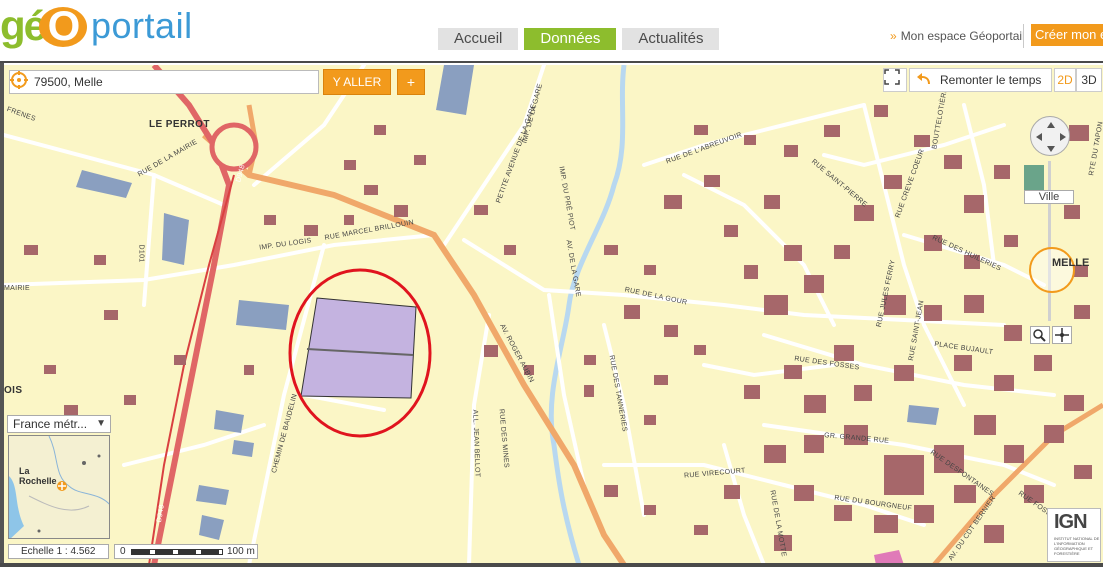 Image resolution: width=1103 pixels, height=567 pixels. Describe the element at coordinates (570, 39) in the screenshot. I see `tab-donnees: Données` at that location.